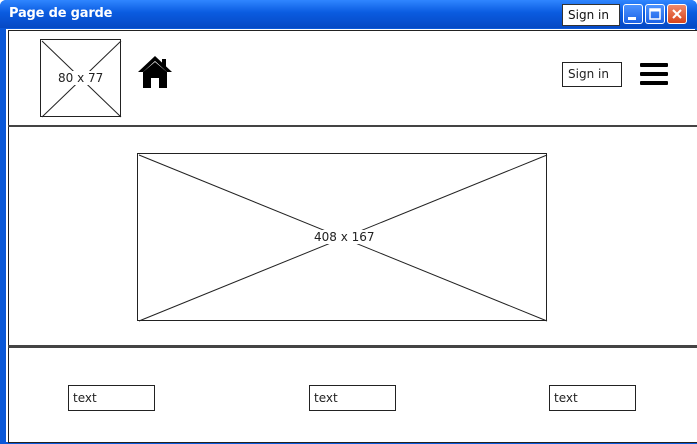  What do you see at coordinates (592, 74) in the screenshot?
I see `signin-button: Sign in` at bounding box center [592, 74].